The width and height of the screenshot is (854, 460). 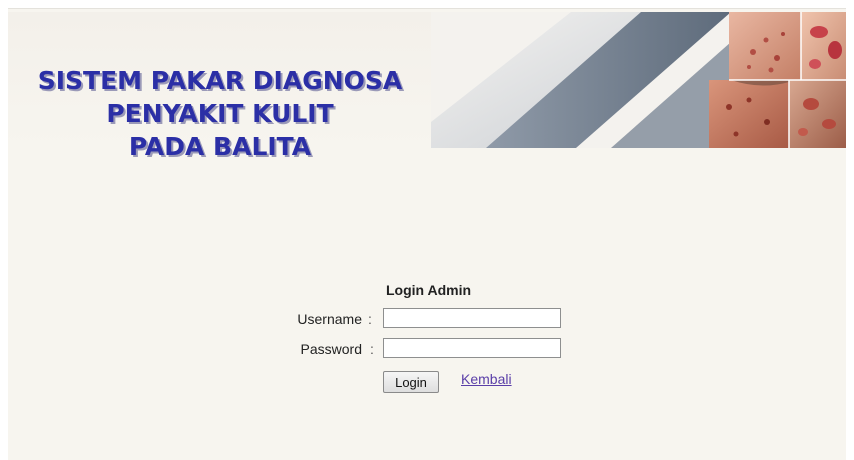 I want to click on password-label: Password, so click(x=331, y=349).